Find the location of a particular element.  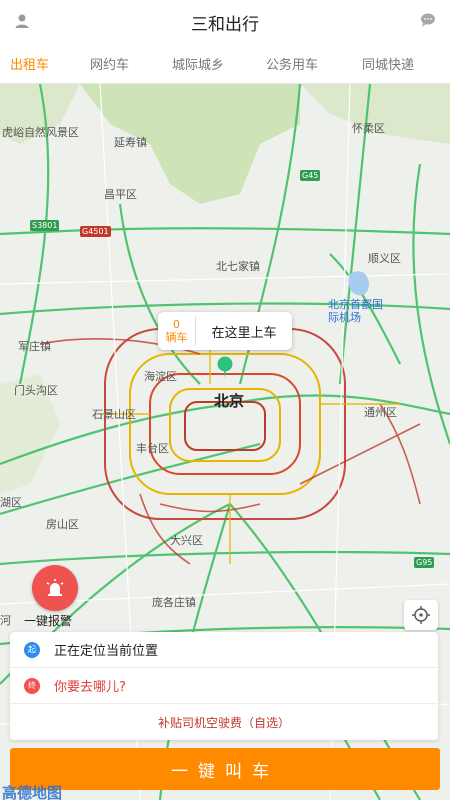

map-label-huairou: 怀柔区 is located at coordinates (368, 128).